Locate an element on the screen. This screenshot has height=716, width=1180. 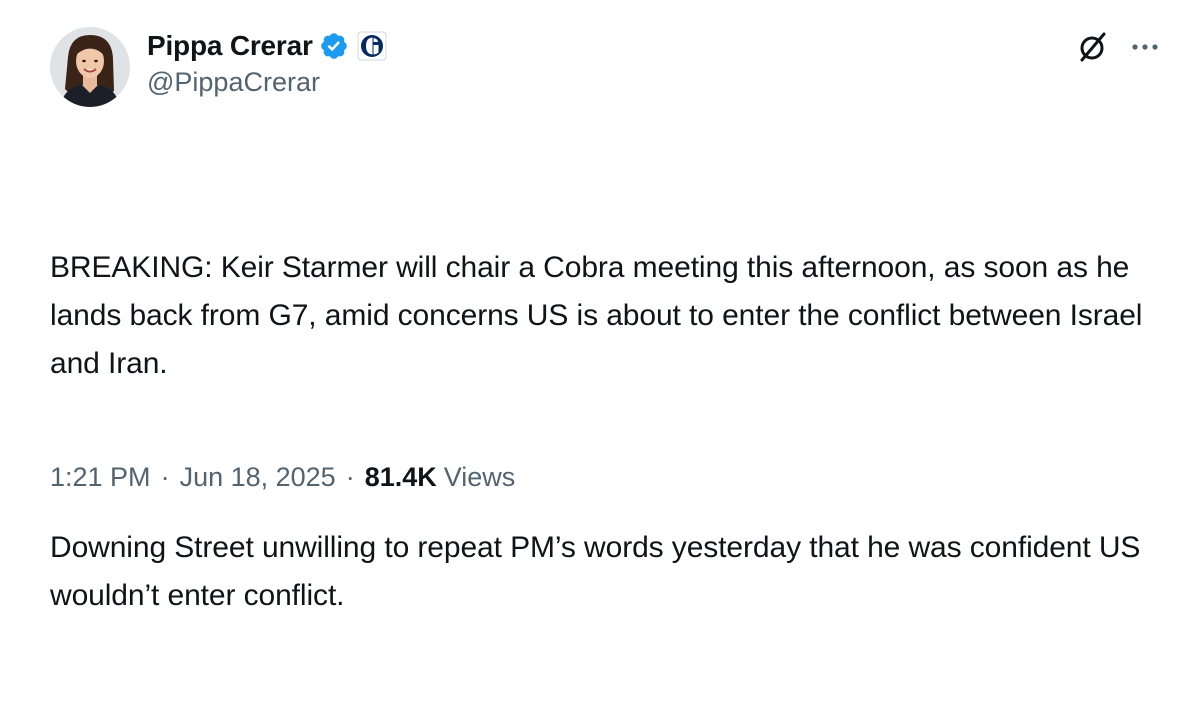
views-count: 81.4K is located at coordinates (401, 477).